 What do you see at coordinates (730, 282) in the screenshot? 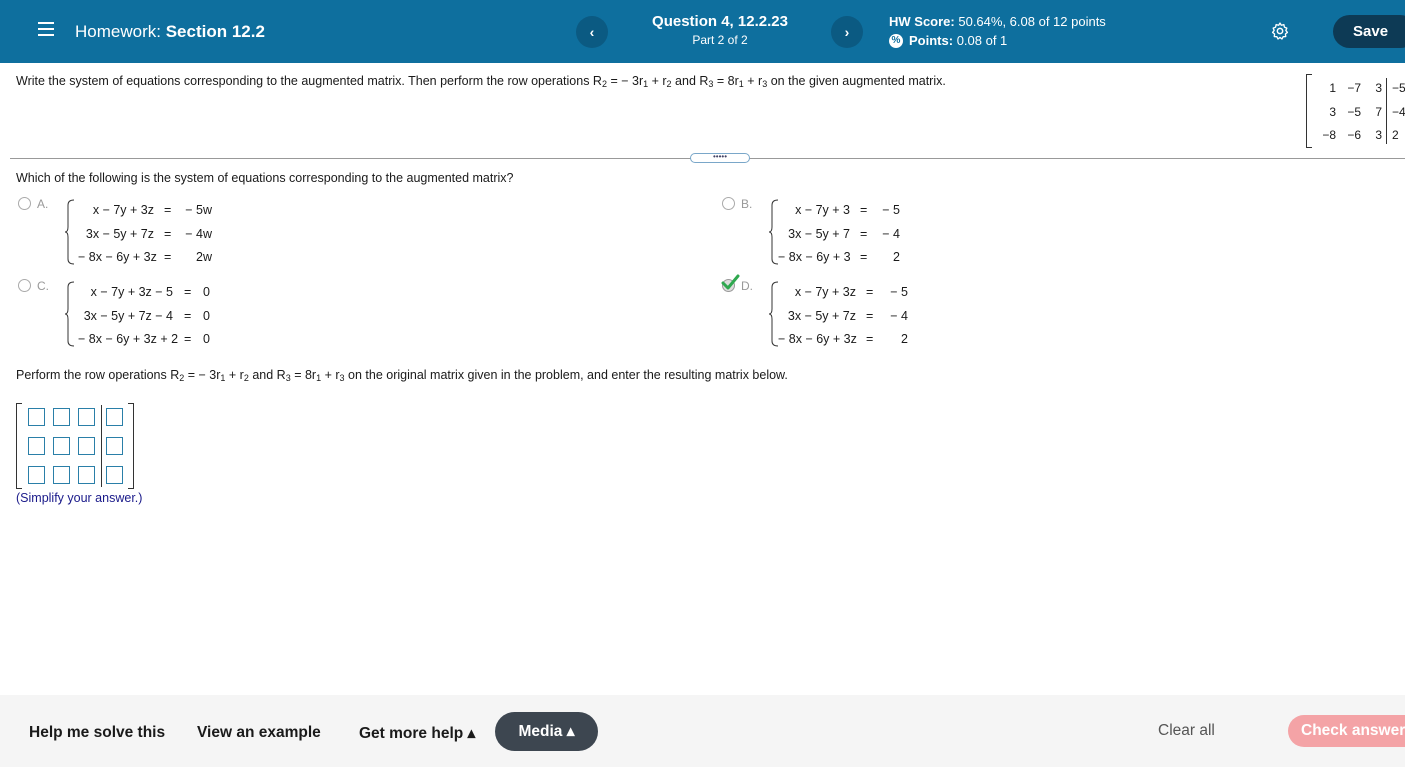
I see `correct-check-icon` at bounding box center [730, 282].